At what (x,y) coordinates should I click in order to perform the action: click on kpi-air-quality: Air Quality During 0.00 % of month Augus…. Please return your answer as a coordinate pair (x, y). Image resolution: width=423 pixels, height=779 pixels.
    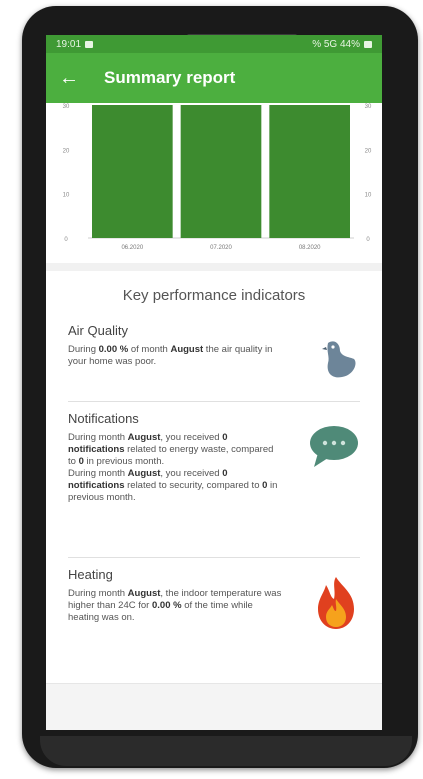
    Looking at the image, I should click on (214, 350).